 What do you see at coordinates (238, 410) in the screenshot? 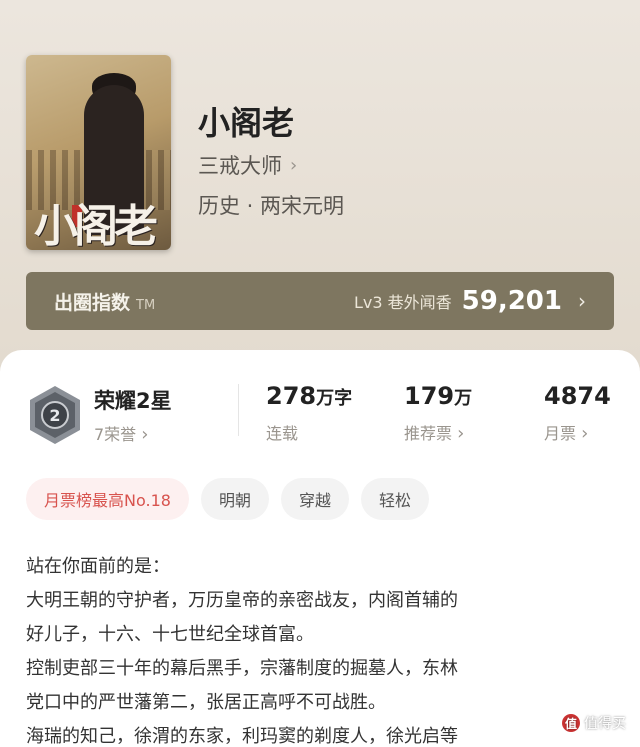
I see `stats-divider` at bounding box center [238, 410].